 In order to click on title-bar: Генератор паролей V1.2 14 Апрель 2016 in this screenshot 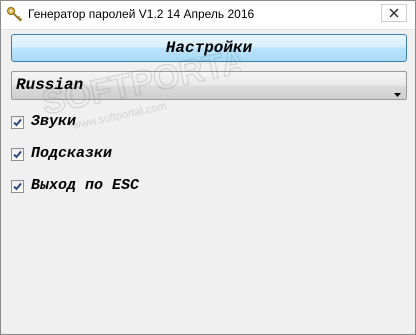, I will do `click(208, 15)`.